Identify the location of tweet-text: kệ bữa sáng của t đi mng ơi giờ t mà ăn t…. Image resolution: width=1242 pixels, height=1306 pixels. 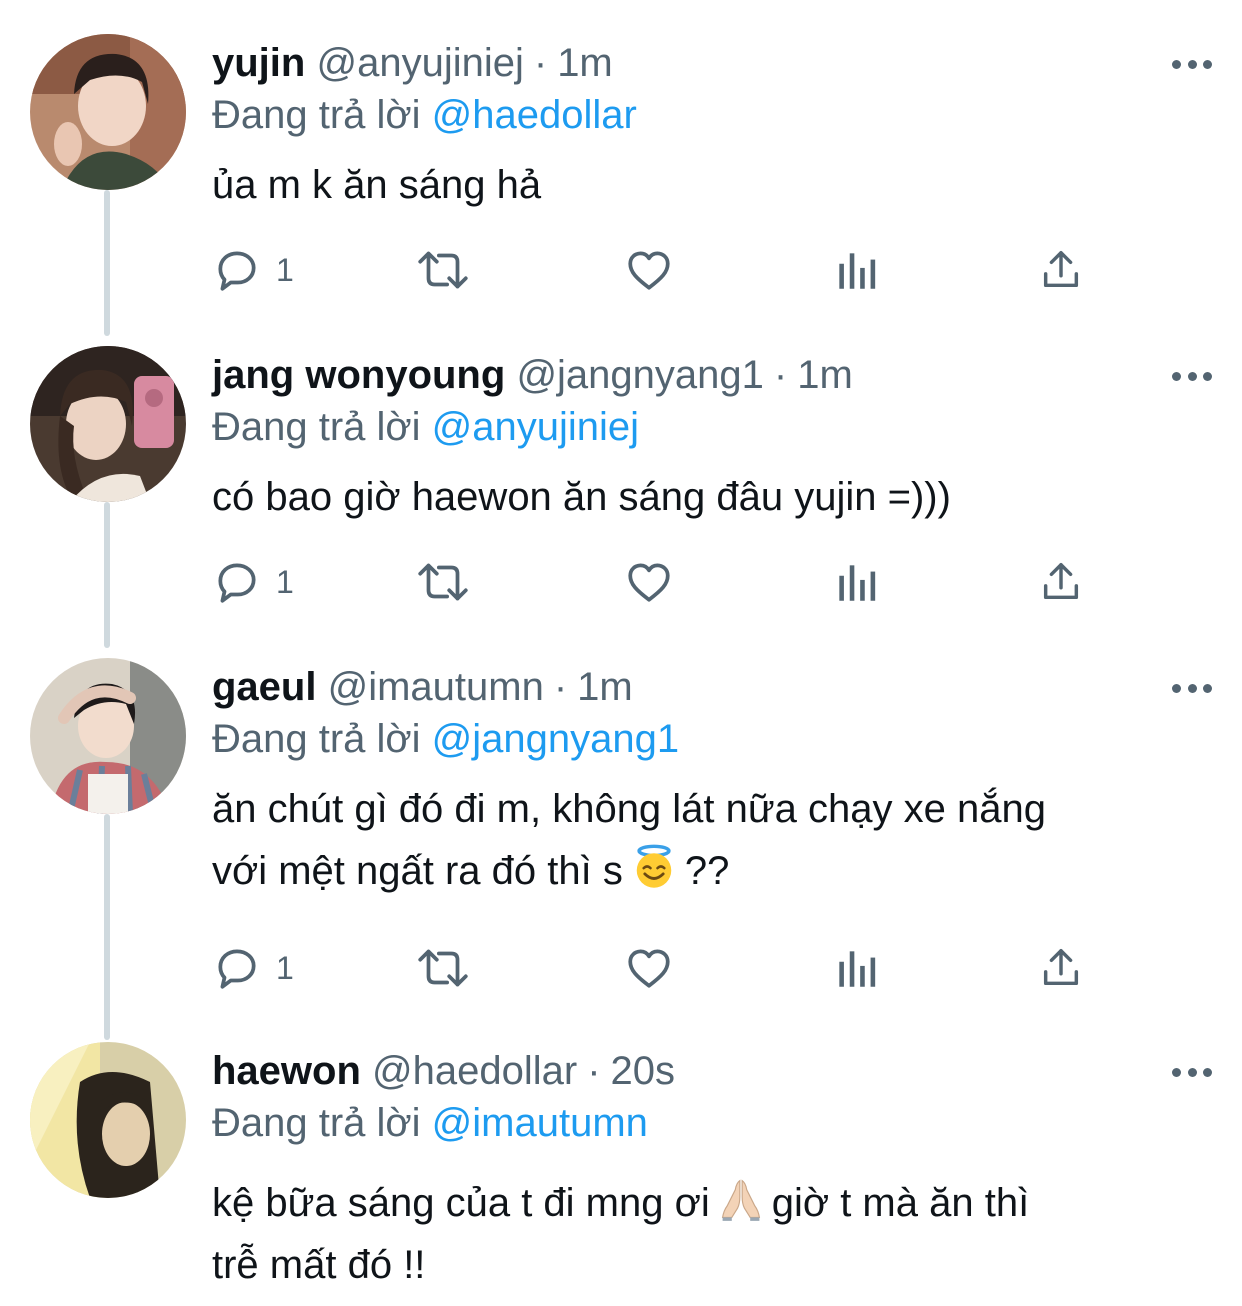
(712, 1234).